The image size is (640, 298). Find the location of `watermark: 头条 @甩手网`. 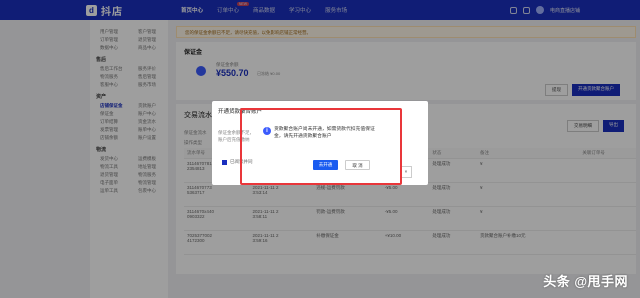

watermark: 头条 @甩手网 is located at coordinates (585, 281).